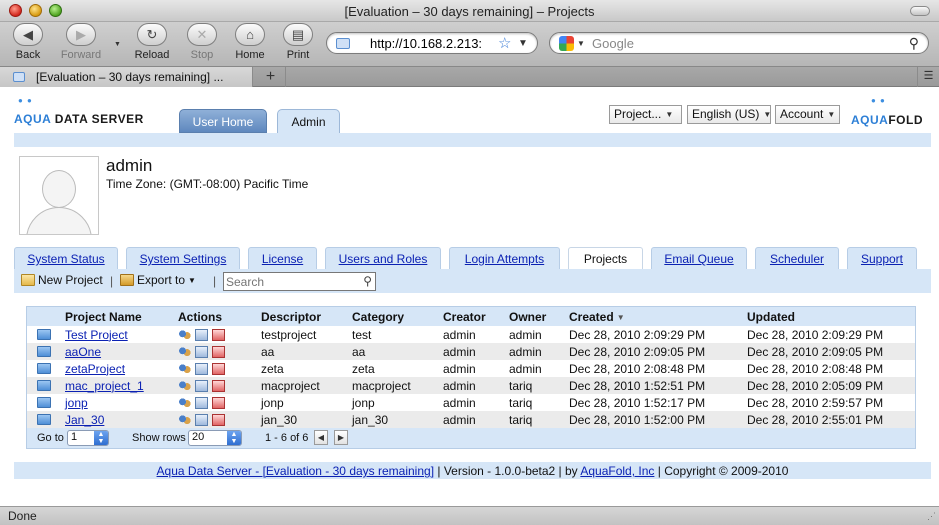 The height and width of the screenshot is (525, 939). What do you see at coordinates (298, 42) in the screenshot?
I see `print-button: ▤ Print` at bounding box center [298, 42].